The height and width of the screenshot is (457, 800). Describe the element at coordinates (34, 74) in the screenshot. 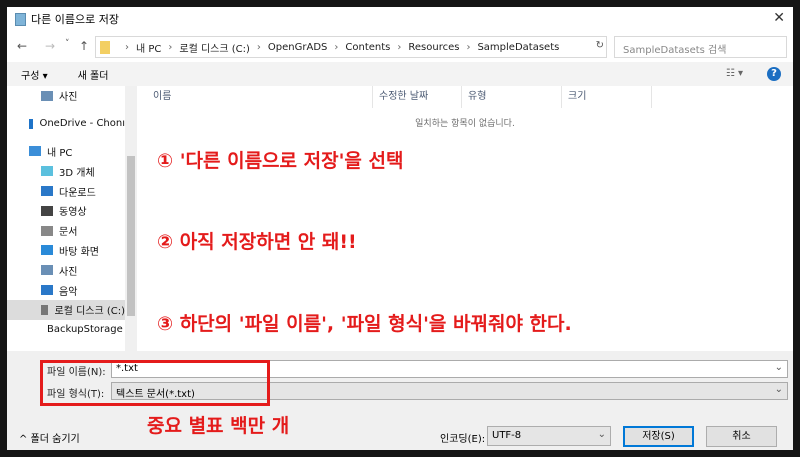

I see `organize-button: 구성 ▾` at that location.